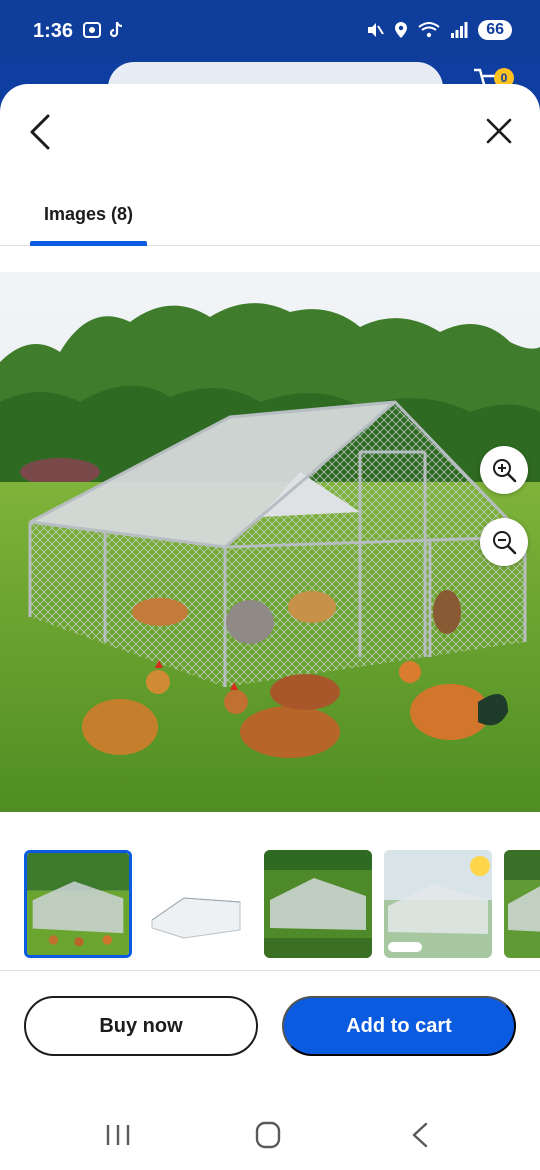 Image resolution: width=540 pixels, height=1170 pixels. I want to click on thumbnail-weatherproof-image, so click(438, 904).